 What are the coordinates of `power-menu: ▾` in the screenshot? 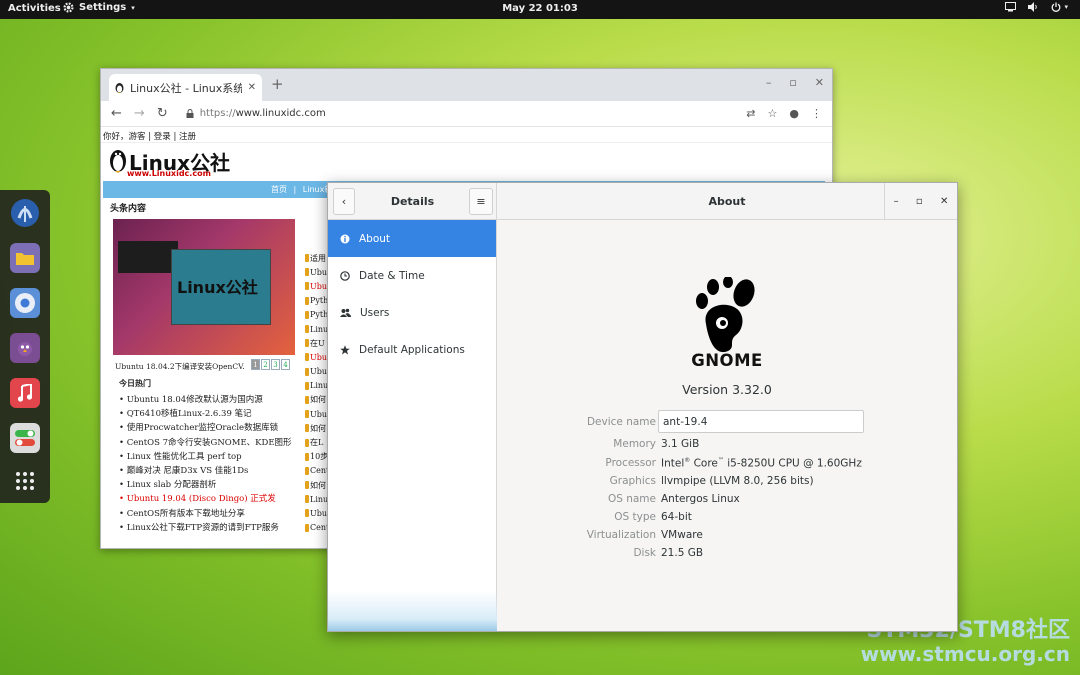 It's located at (1059, 7).